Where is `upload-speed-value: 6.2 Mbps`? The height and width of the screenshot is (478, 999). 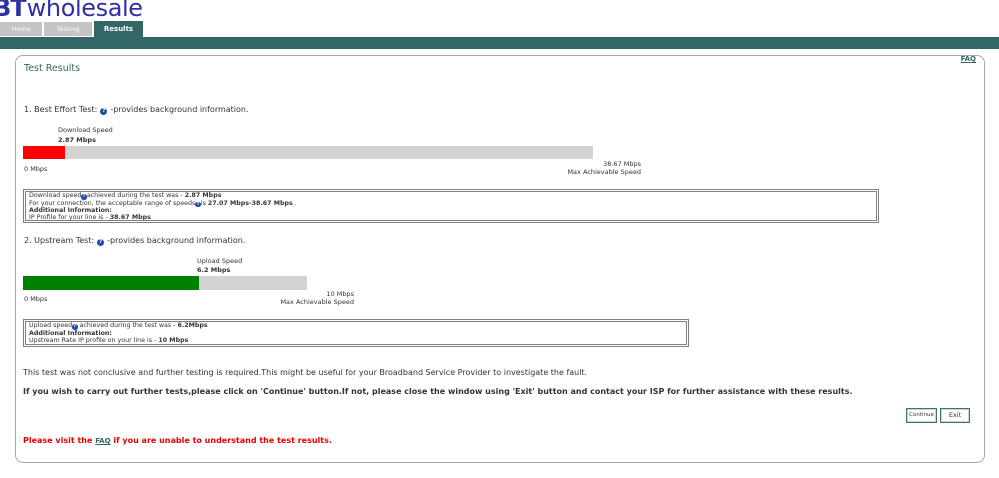
upload-speed-value: 6.2 Mbps is located at coordinates (214, 270).